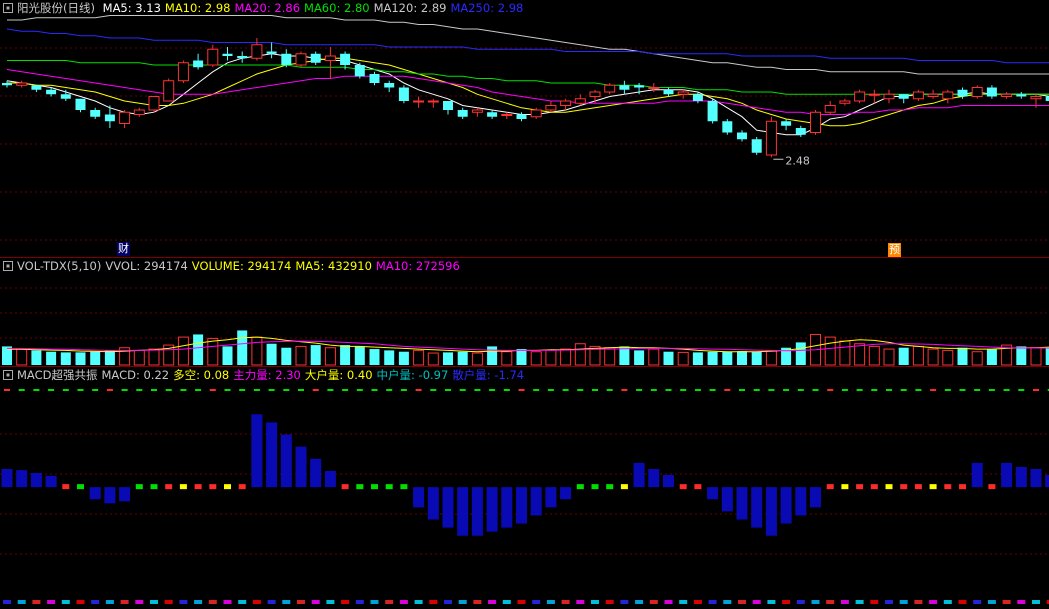 This screenshot has height=609, width=1049. Describe the element at coordinates (797, 160) in the screenshot. I see `low-price-label: 2.48` at that location.